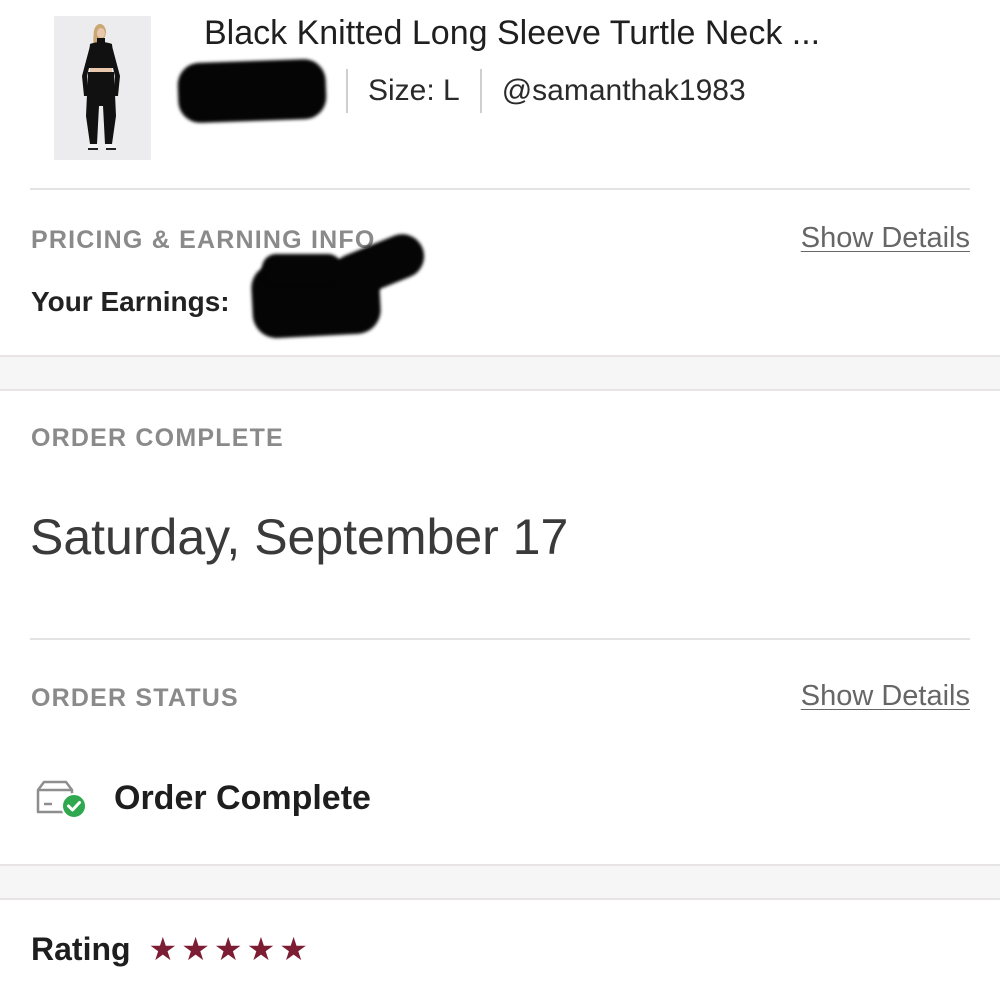 Image resolution: width=1000 pixels, height=1000 pixels. Describe the element at coordinates (885, 238) in the screenshot. I see `pricing-show-details-link: Show Details` at that location.